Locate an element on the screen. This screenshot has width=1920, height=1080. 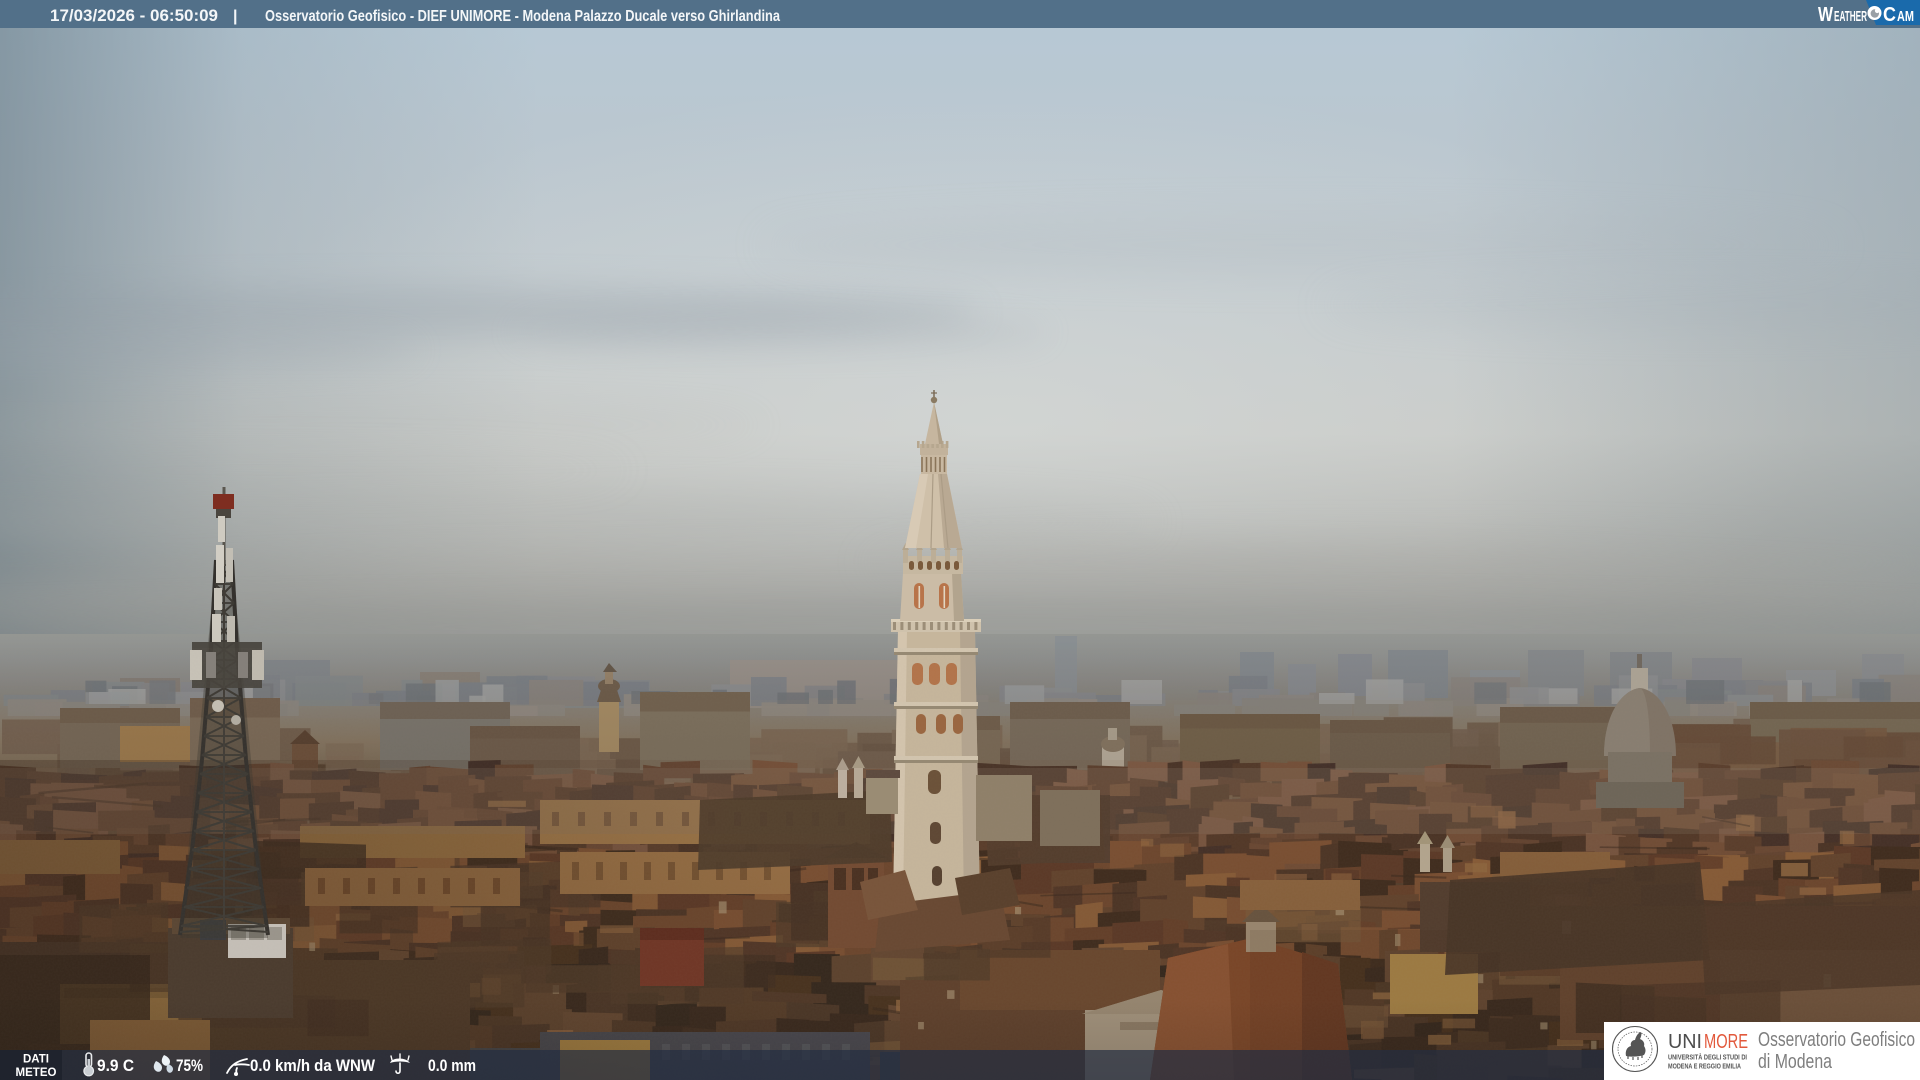
svg-text: MORE is located at coordinates (1726, 1042).